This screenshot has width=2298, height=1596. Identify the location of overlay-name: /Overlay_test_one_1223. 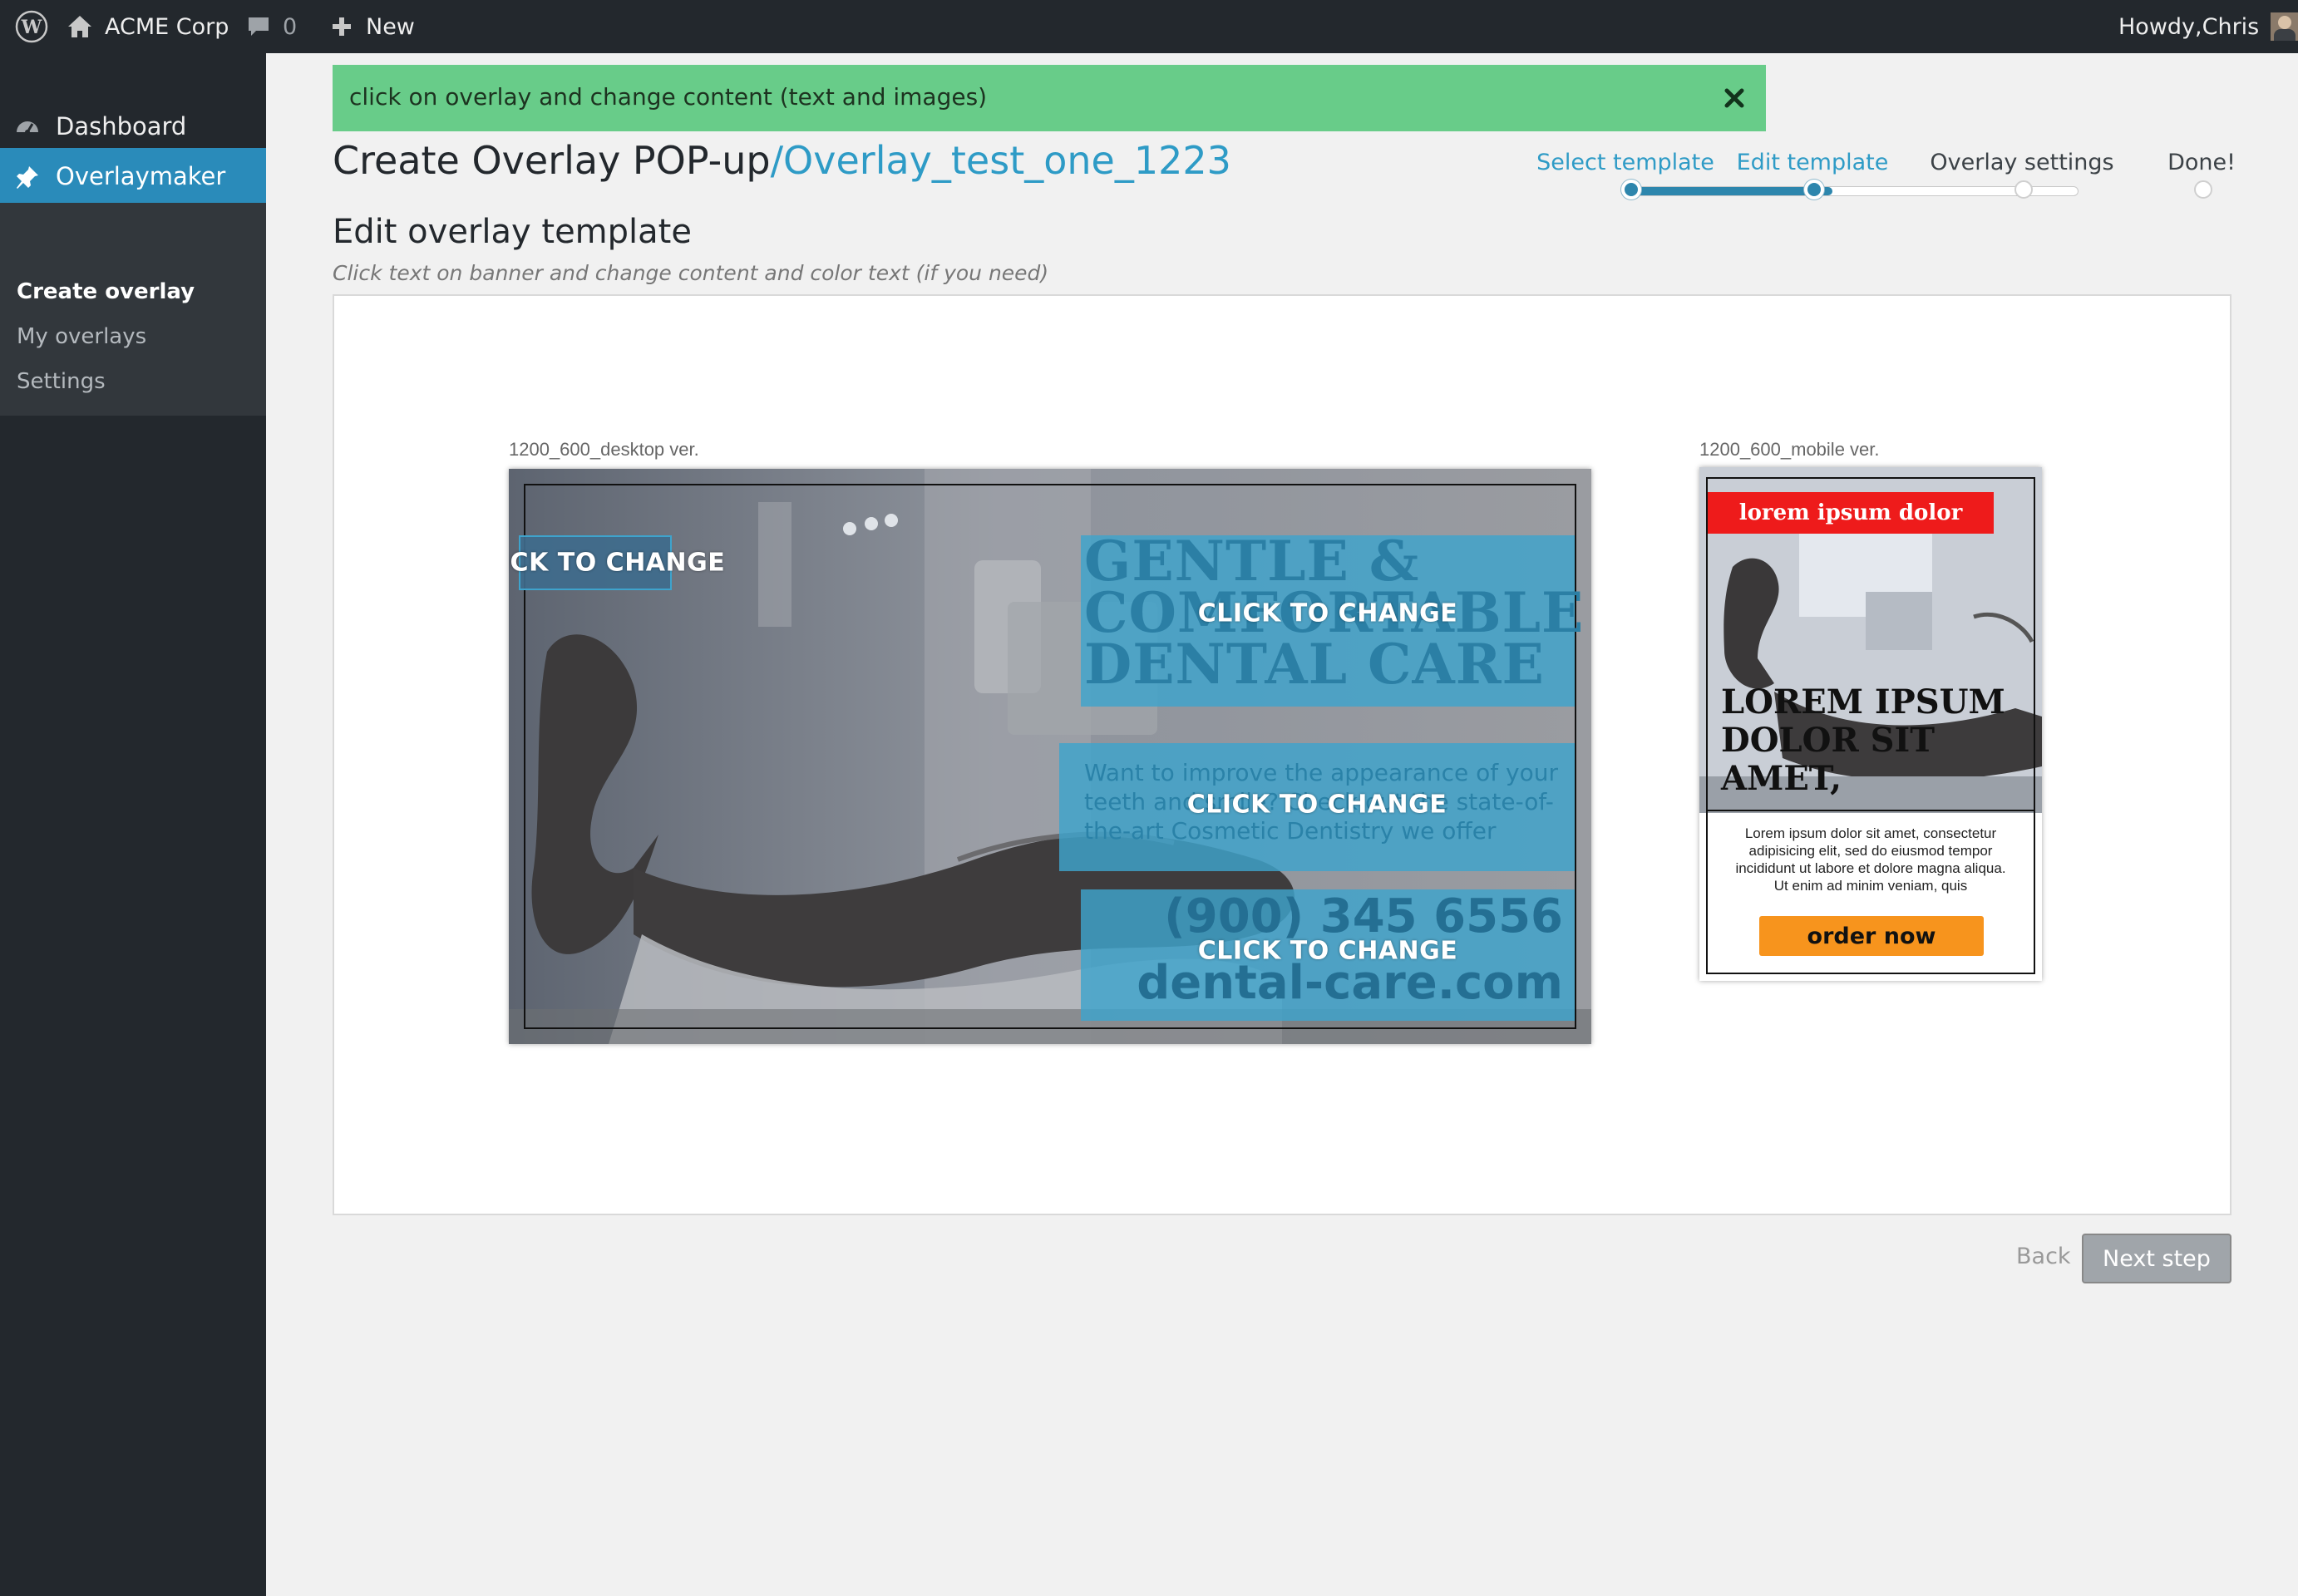
(1001, 160).